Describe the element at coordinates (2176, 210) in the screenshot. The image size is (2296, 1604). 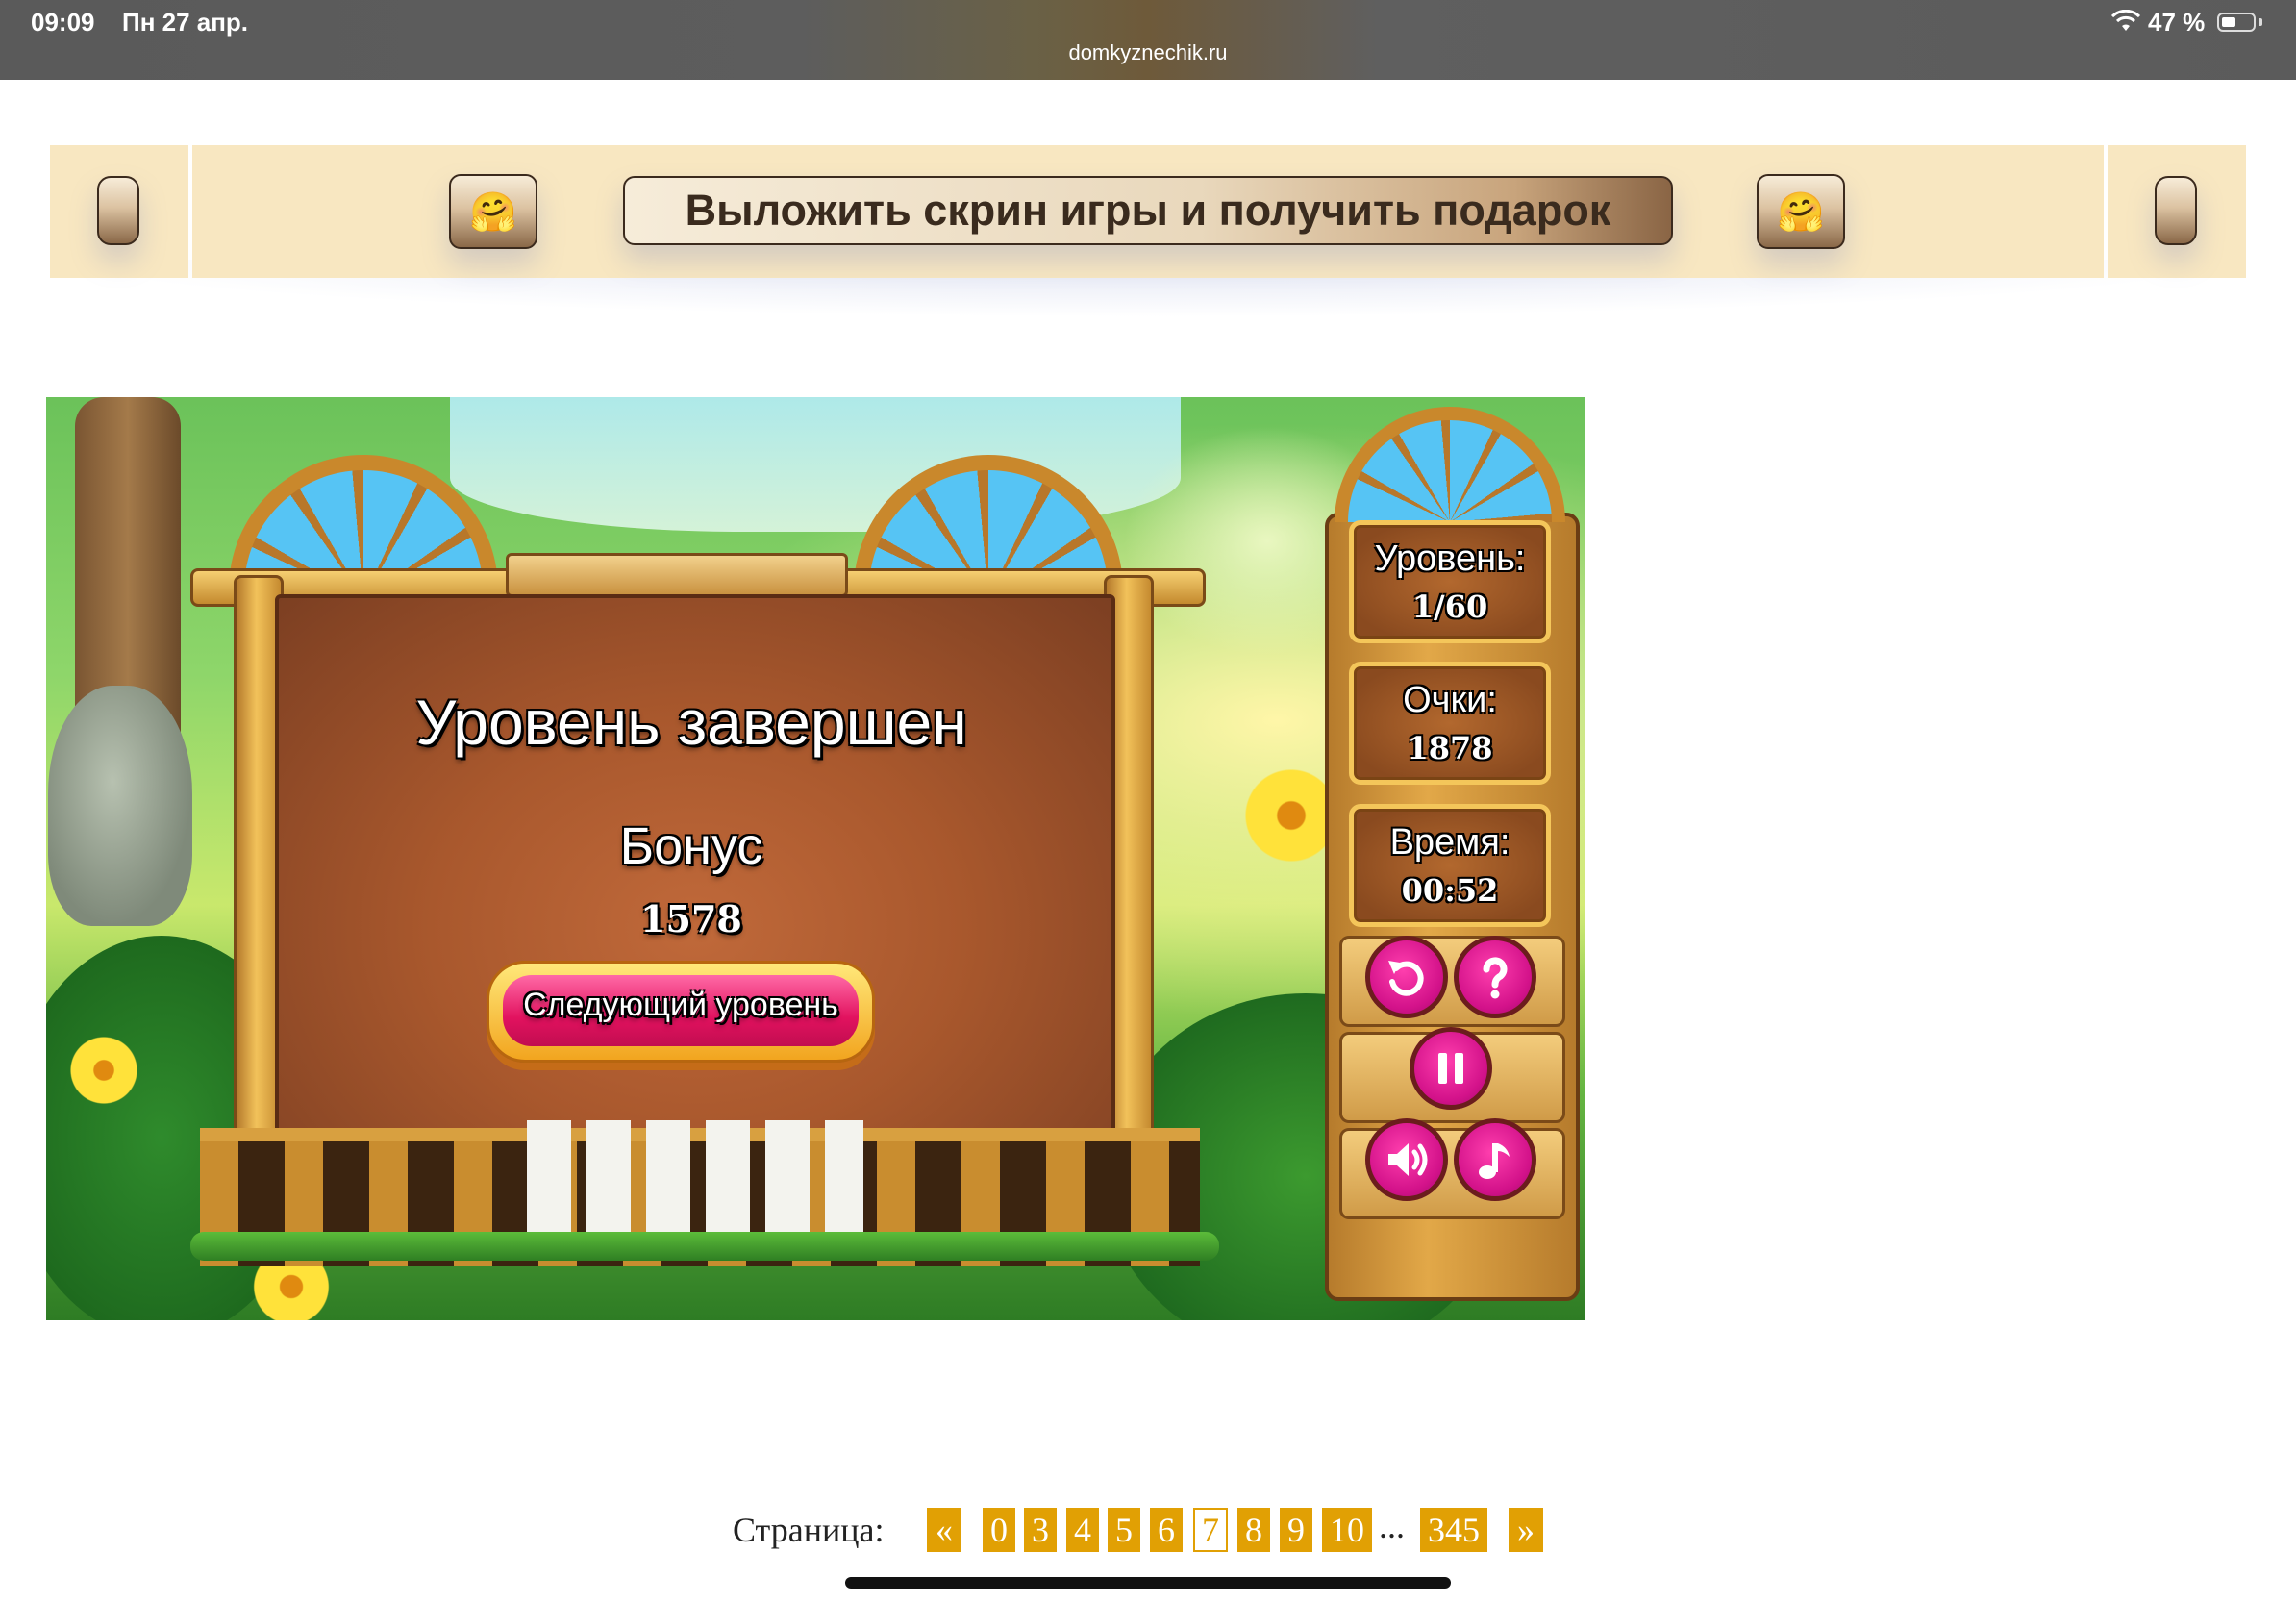
I see `banner-right-tab` at that location.